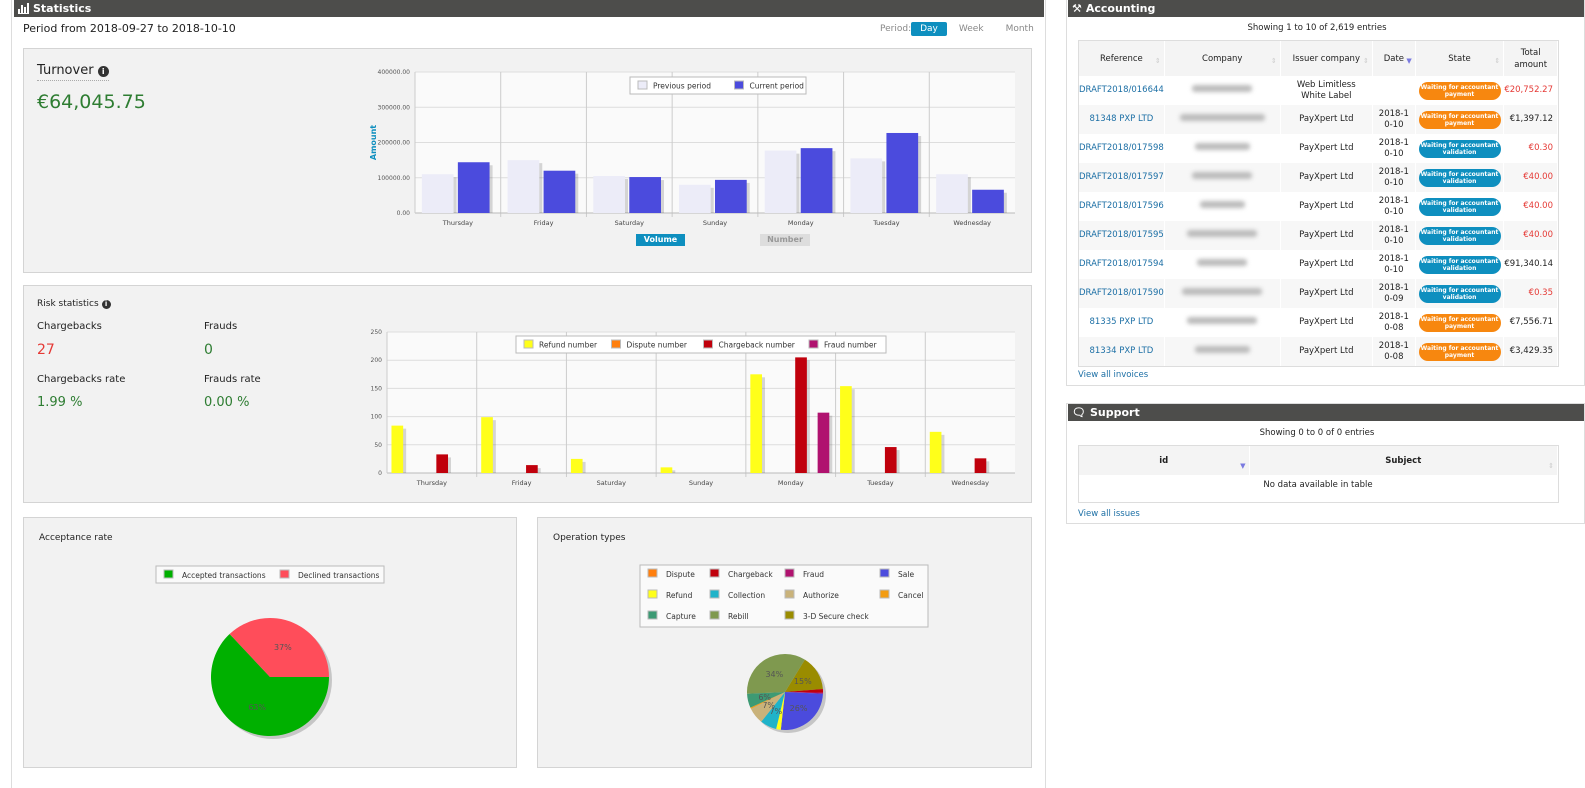  I want to click on volume-button: Volume, so click(660, 240).